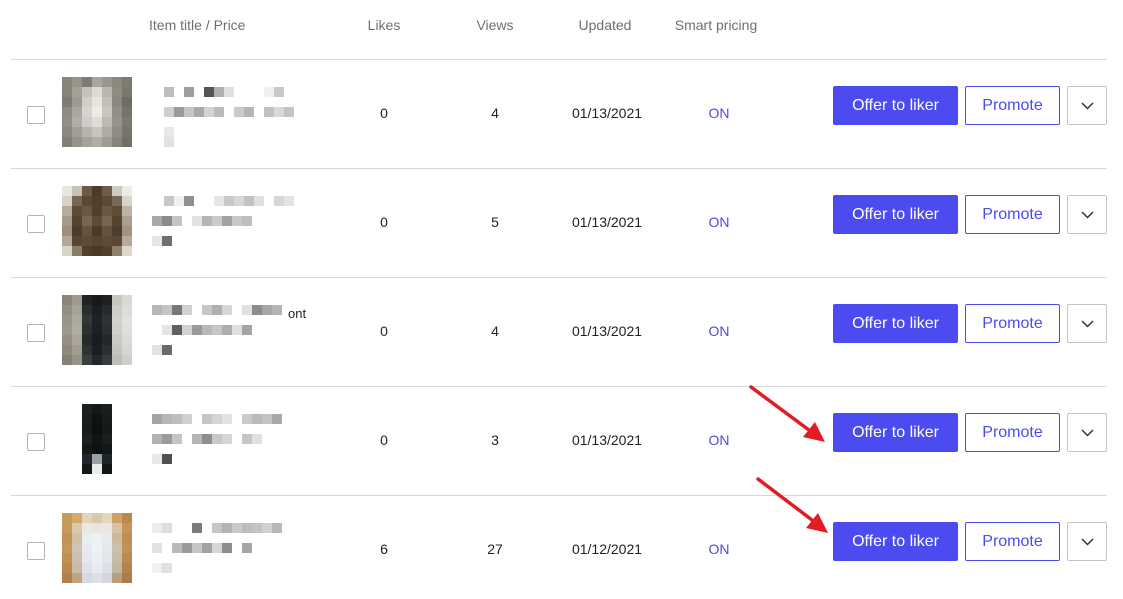 Image resolution: width=1123 pixels, height=599 pixels. Describe the element at coordinates (495, 549) in the screenshot. I see `views-count: 27` at that location.